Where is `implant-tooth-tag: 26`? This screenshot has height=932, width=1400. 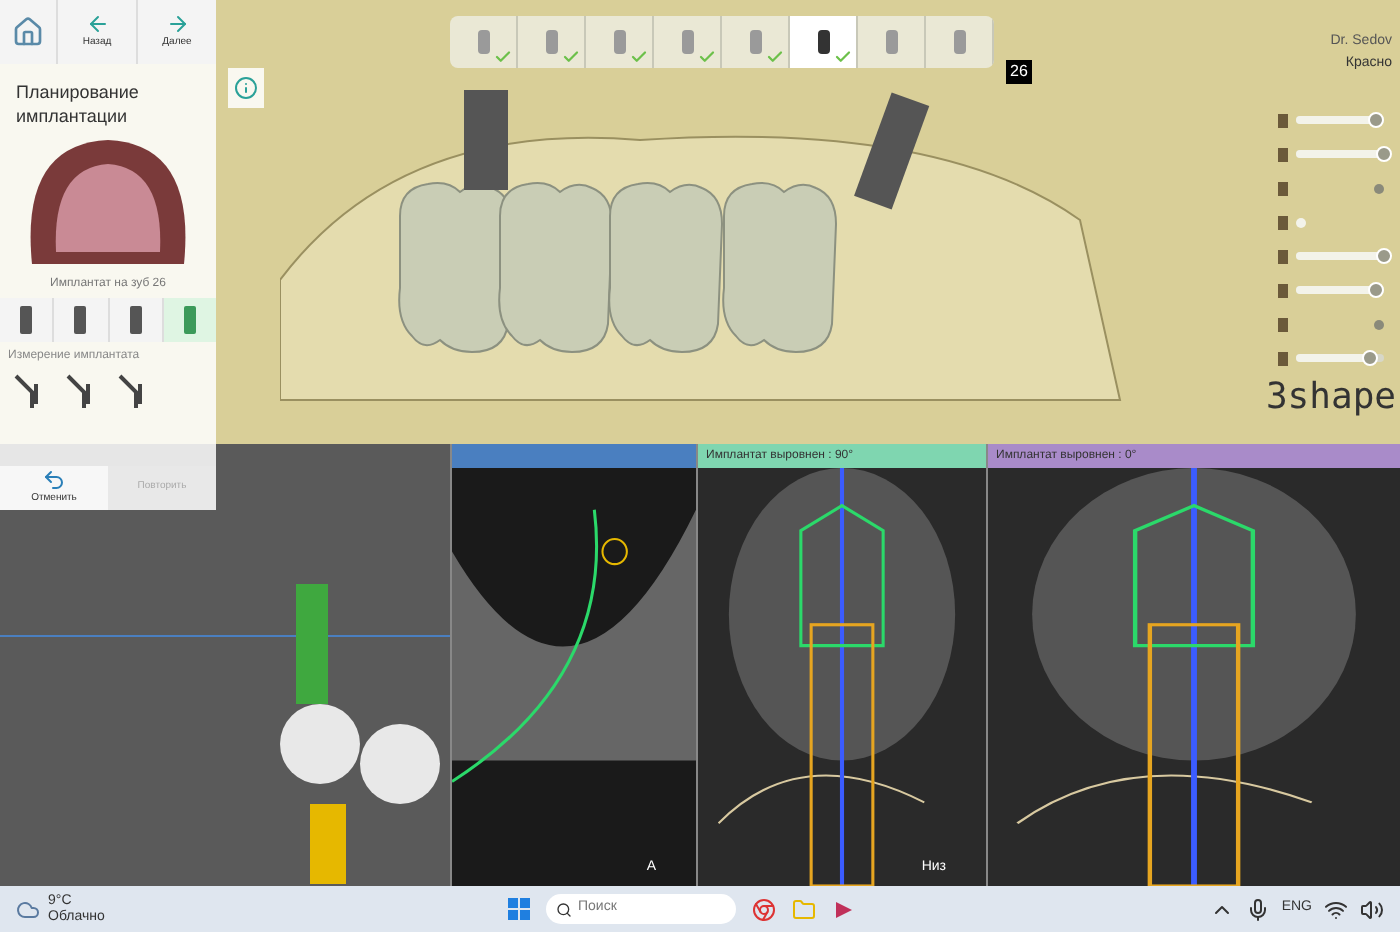
implant-tooth-tag: 26 is located at coordinates (1019, 72).